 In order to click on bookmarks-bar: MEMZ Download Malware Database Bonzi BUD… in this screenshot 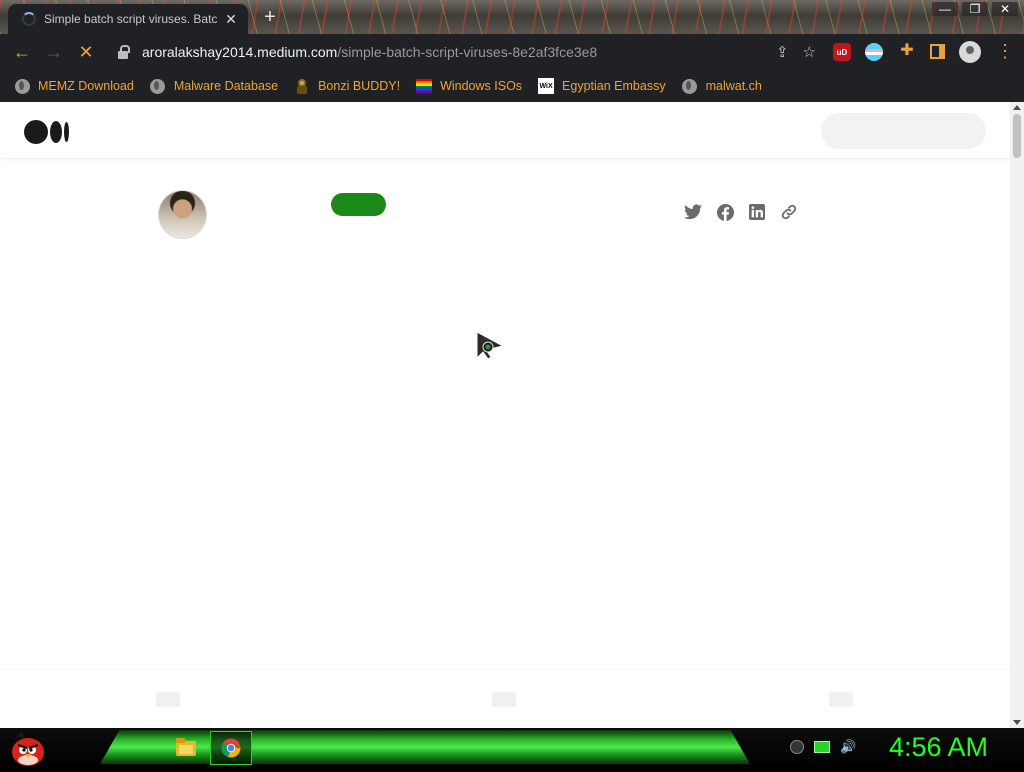, I will do `click(512, 86)`.